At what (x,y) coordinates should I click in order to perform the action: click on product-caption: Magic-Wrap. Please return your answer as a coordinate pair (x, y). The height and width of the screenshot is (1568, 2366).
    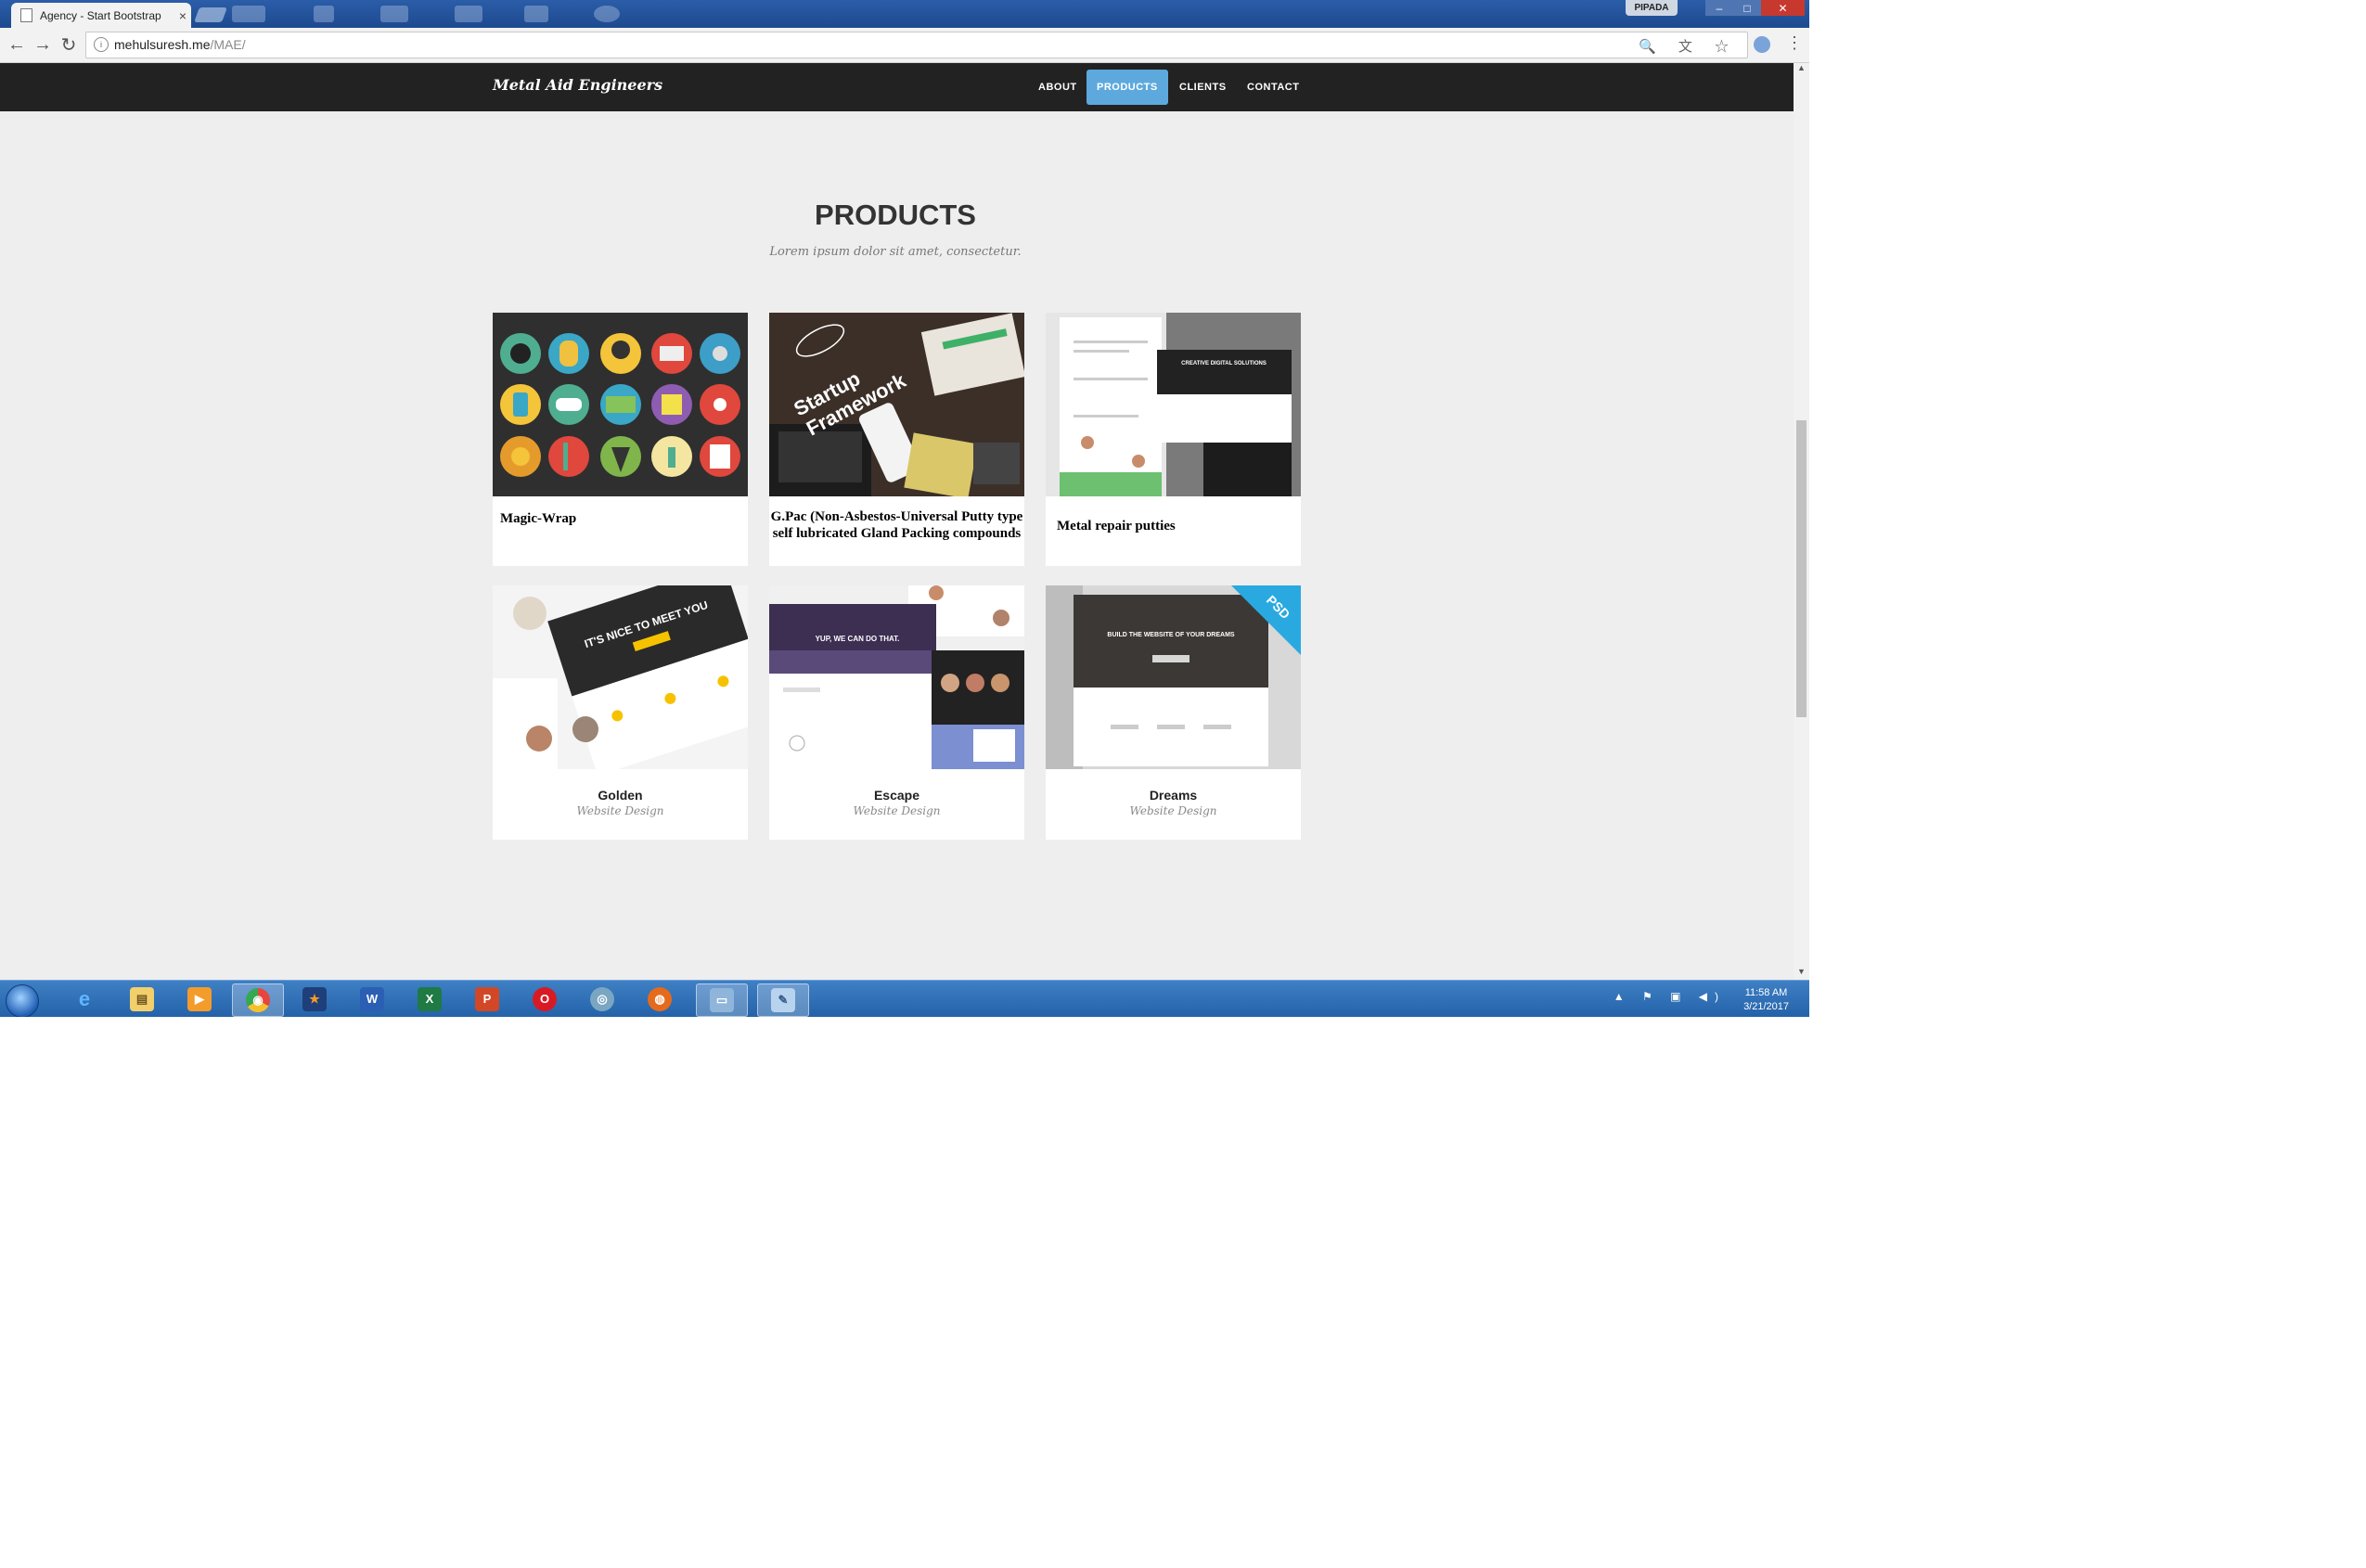
    Looking at the image, I should click on (624, 519).